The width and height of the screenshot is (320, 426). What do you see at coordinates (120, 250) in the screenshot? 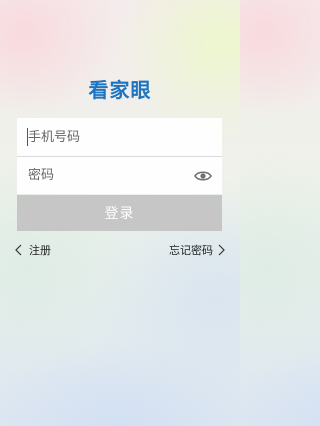
I see `auth-links: 注册 忘记密码` at bounding box center [120, 250].